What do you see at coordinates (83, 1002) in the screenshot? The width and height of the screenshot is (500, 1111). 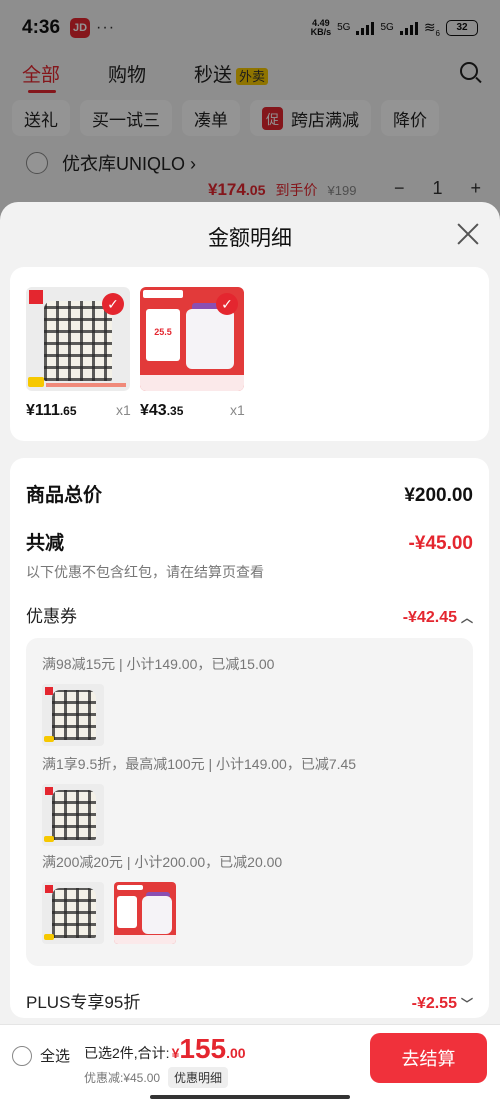 I see `plus-discount-label: PLUS专享95折` at bounding box center [83, 1002].